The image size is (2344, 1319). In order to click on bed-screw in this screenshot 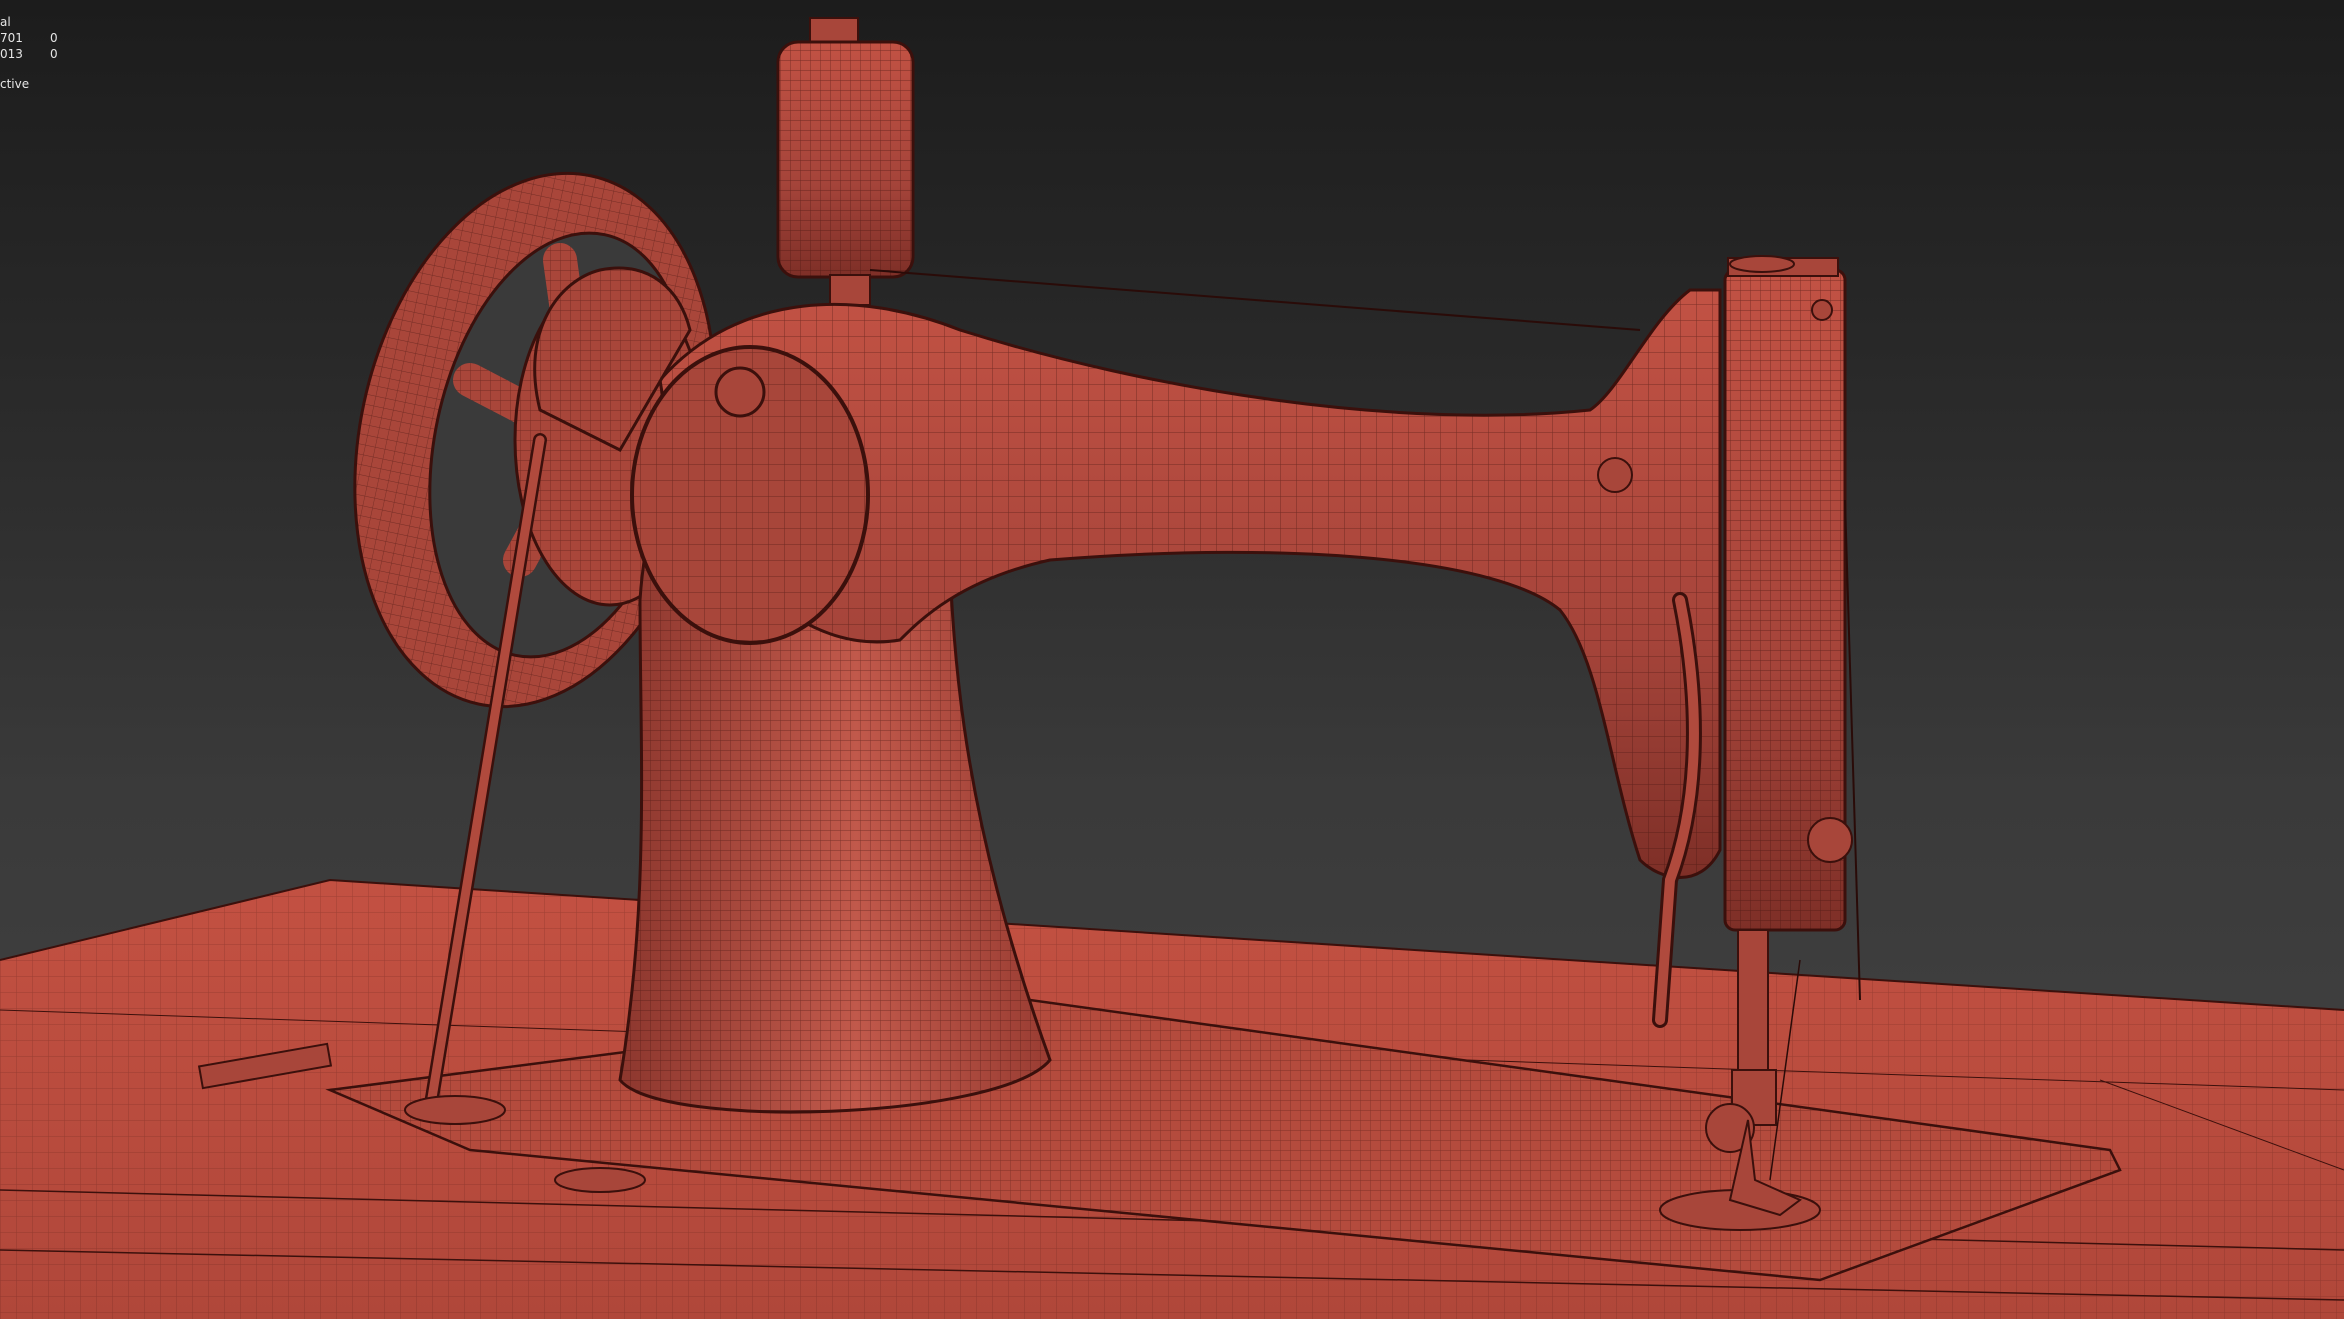, I will do `click(600, 1180)`.